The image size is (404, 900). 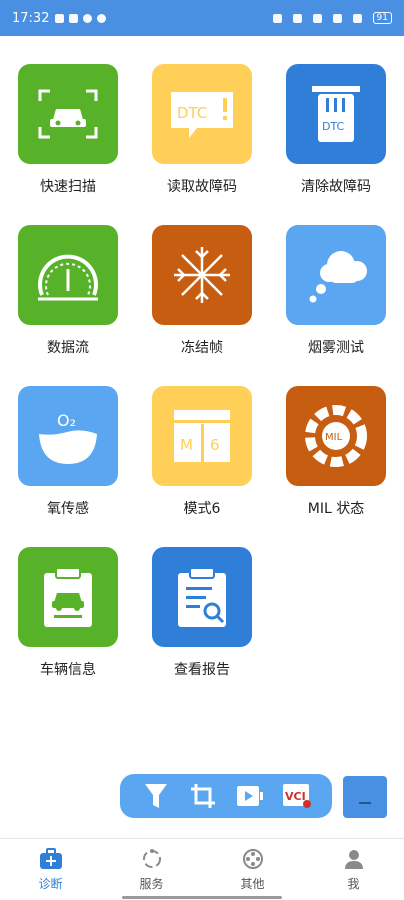 What do you see at coordinates (68, 187) in the screenshot?
I see `tile-label: 快速扫描` at bounding box center [68, 187].